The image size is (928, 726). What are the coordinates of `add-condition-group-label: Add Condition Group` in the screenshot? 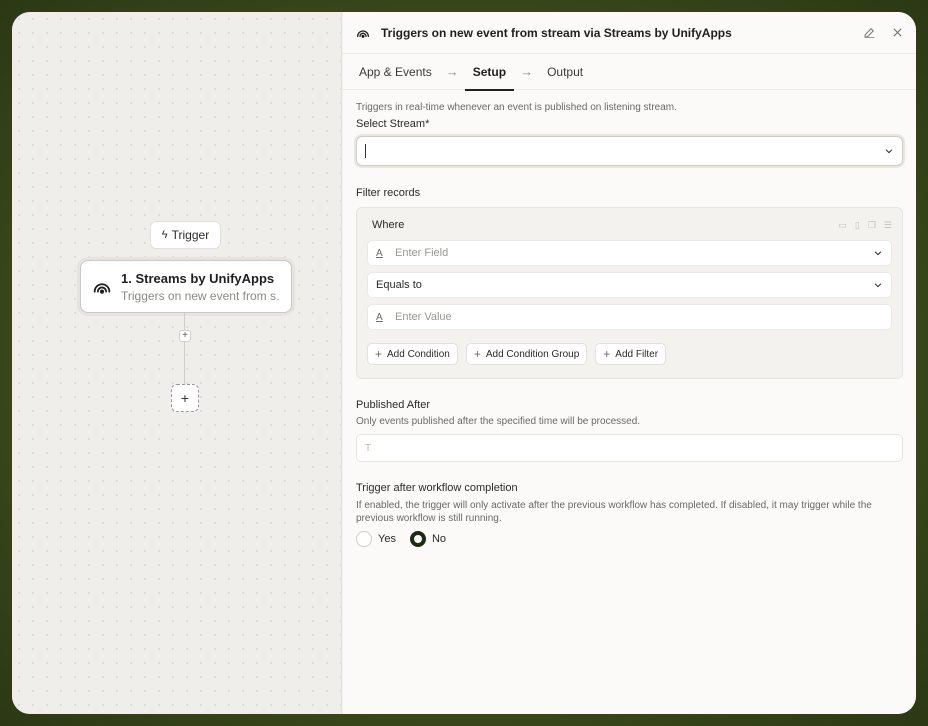 It's located at (532, 354).